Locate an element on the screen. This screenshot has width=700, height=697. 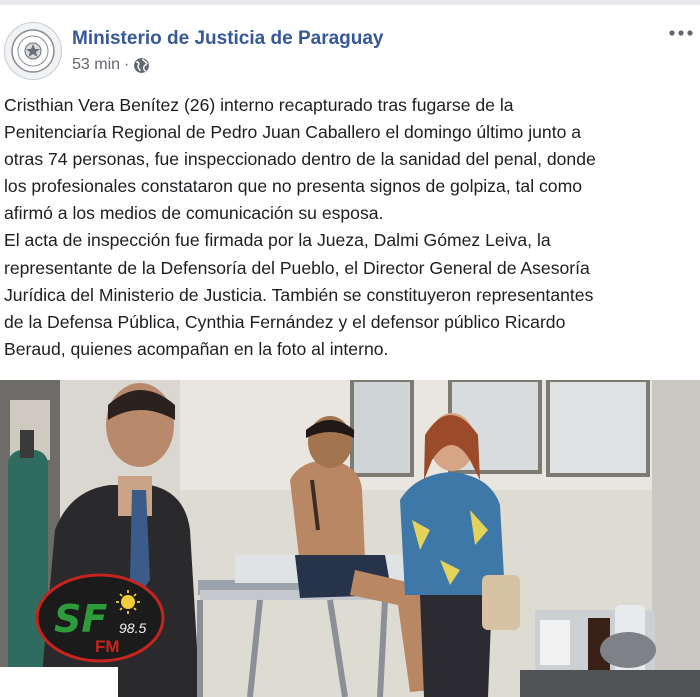
more-options-button is located at coordinates (681, 33).